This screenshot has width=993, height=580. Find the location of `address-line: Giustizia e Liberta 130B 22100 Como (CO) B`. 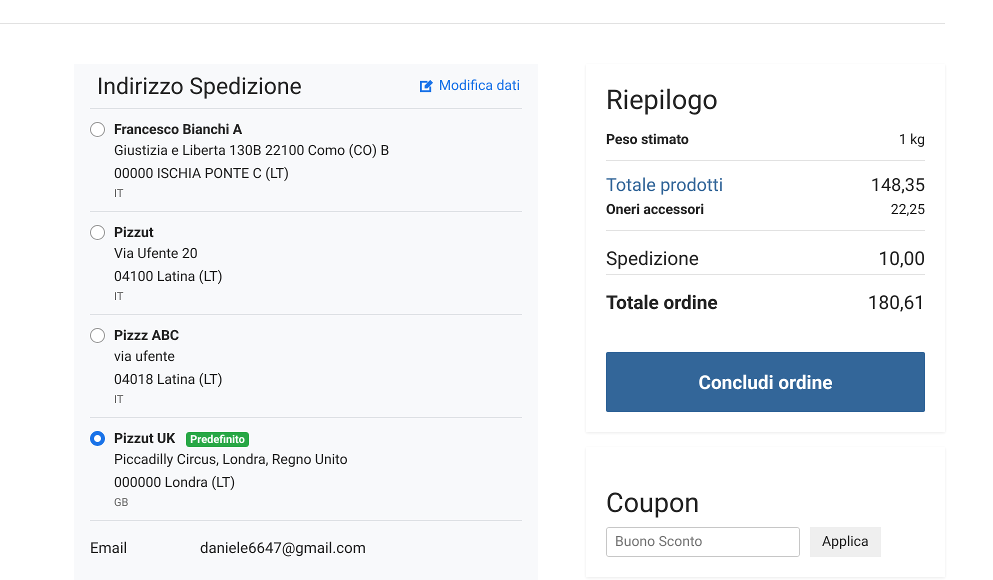

address-line: Giustizia e Liberta 130B 22100 Como (CO) B is located at coordinates (252, 151).